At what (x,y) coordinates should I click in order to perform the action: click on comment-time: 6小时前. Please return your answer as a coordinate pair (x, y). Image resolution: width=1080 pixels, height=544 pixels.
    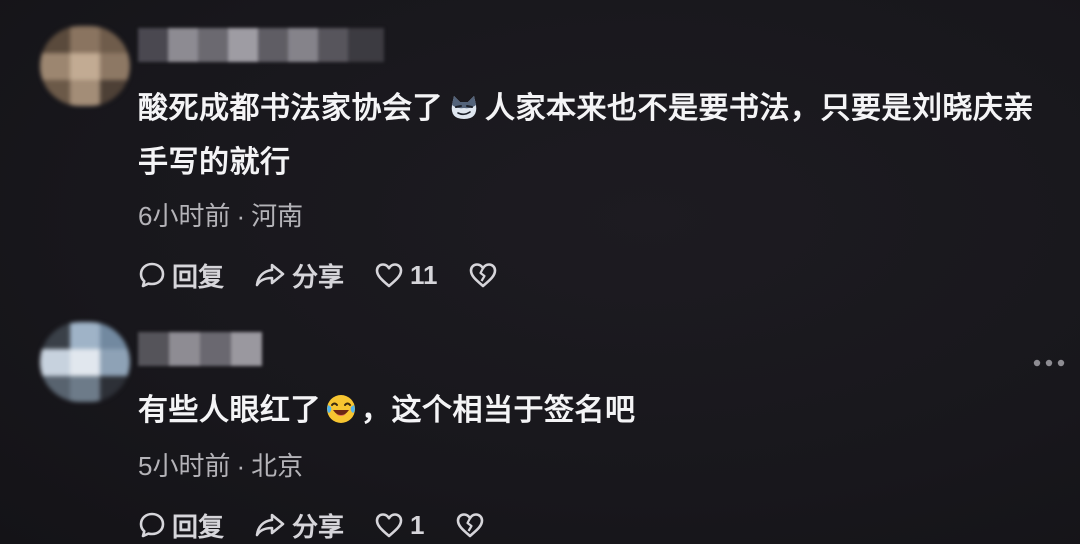
    Looking at the image, I should click on (184, 216).